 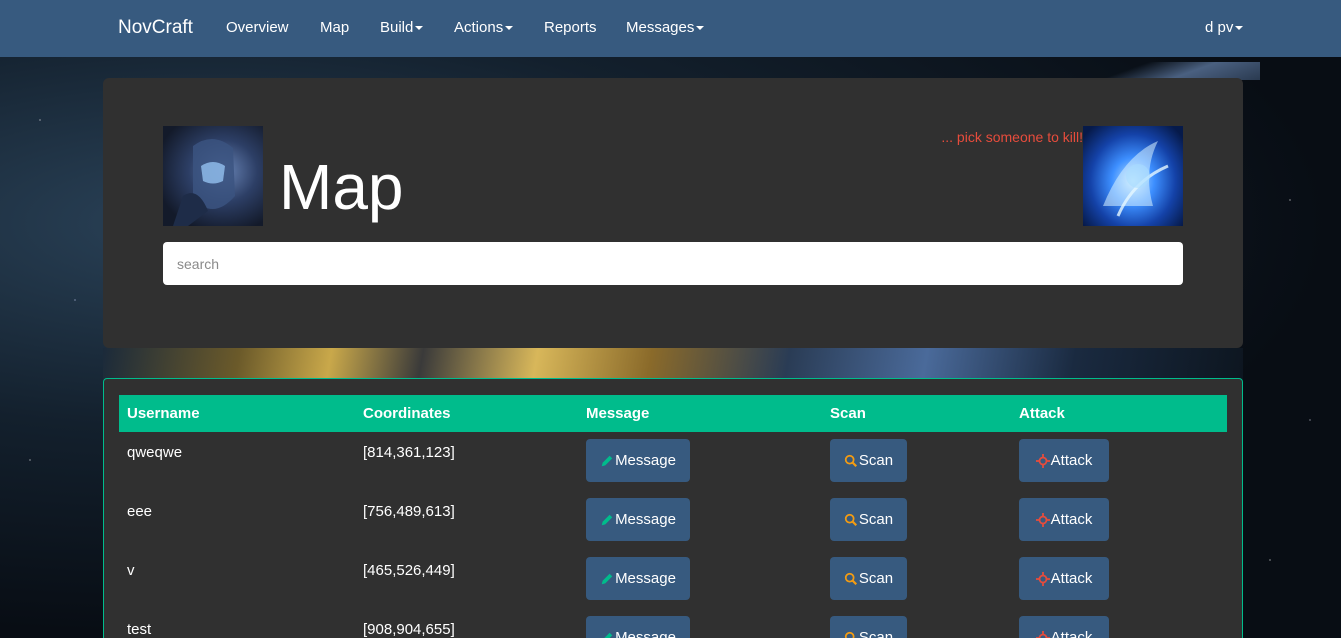 I want to click on protoss-portrait-avatar, so click(x=213, y=176).